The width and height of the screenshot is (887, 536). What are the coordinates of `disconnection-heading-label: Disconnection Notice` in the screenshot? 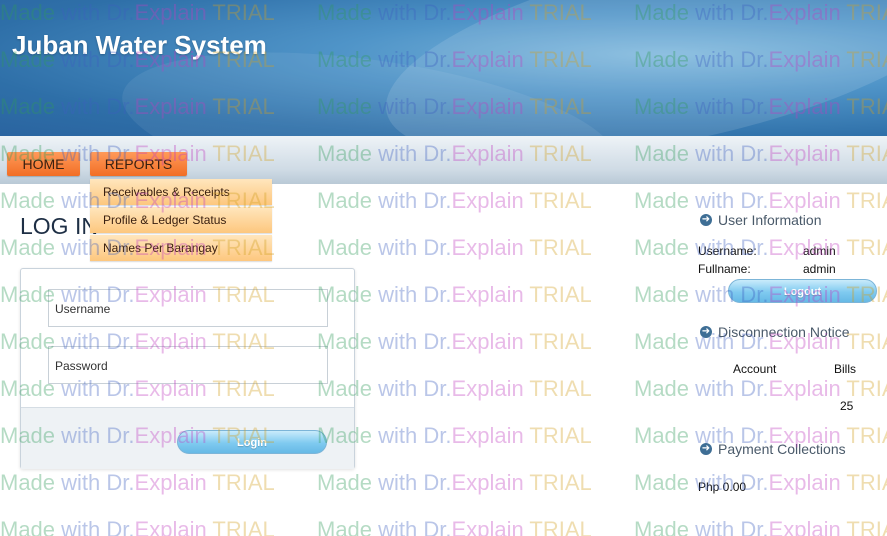 It's located at (784, 332).